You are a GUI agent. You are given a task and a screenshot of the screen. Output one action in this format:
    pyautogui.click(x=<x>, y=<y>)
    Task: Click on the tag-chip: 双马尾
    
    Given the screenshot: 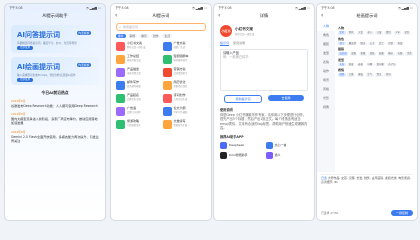 What is the action you would take?
    pyautogui.click(x=380, y=64)
    